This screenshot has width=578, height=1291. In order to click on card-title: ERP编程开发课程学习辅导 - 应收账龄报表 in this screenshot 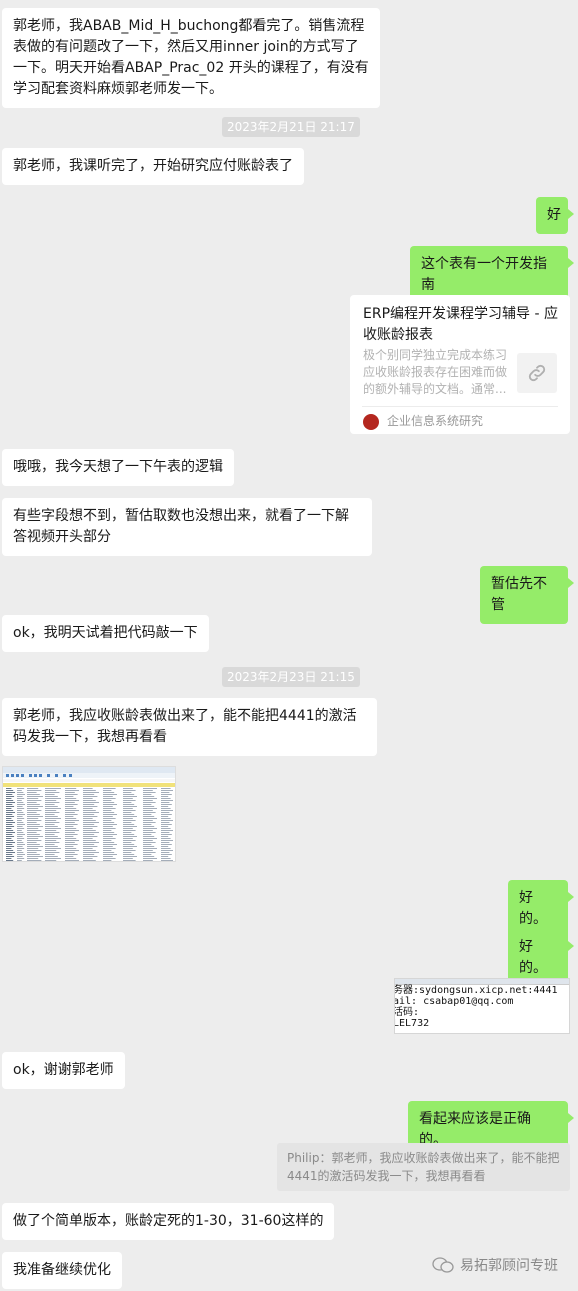, I will do `click(460, 324)`.